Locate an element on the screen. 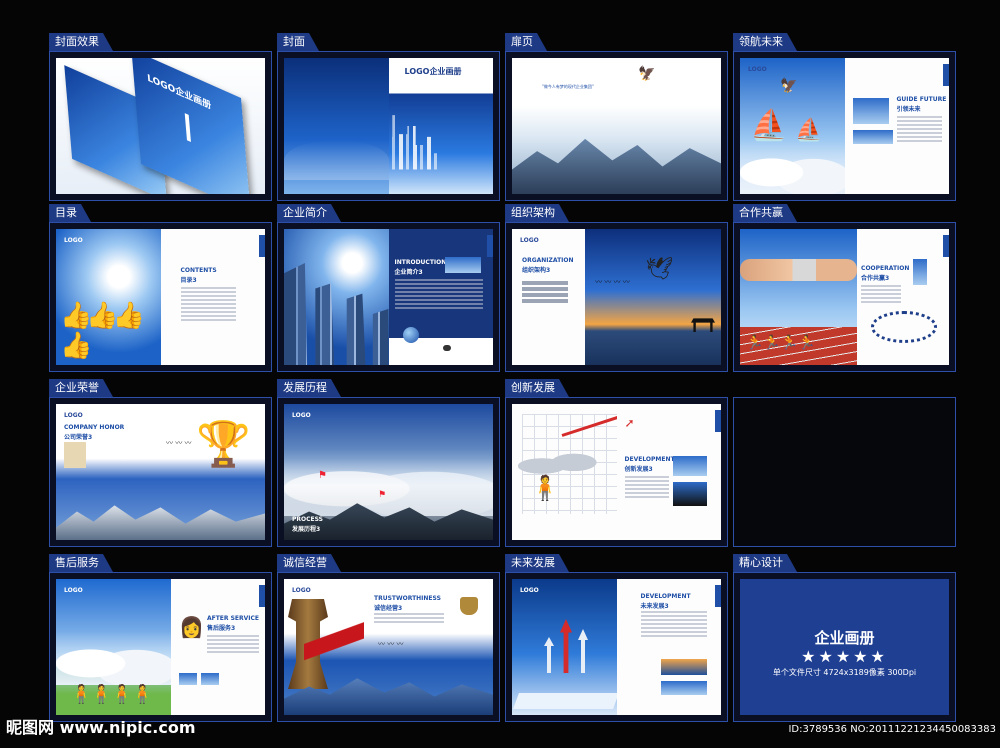  pier is located at coordinates (703, 325).